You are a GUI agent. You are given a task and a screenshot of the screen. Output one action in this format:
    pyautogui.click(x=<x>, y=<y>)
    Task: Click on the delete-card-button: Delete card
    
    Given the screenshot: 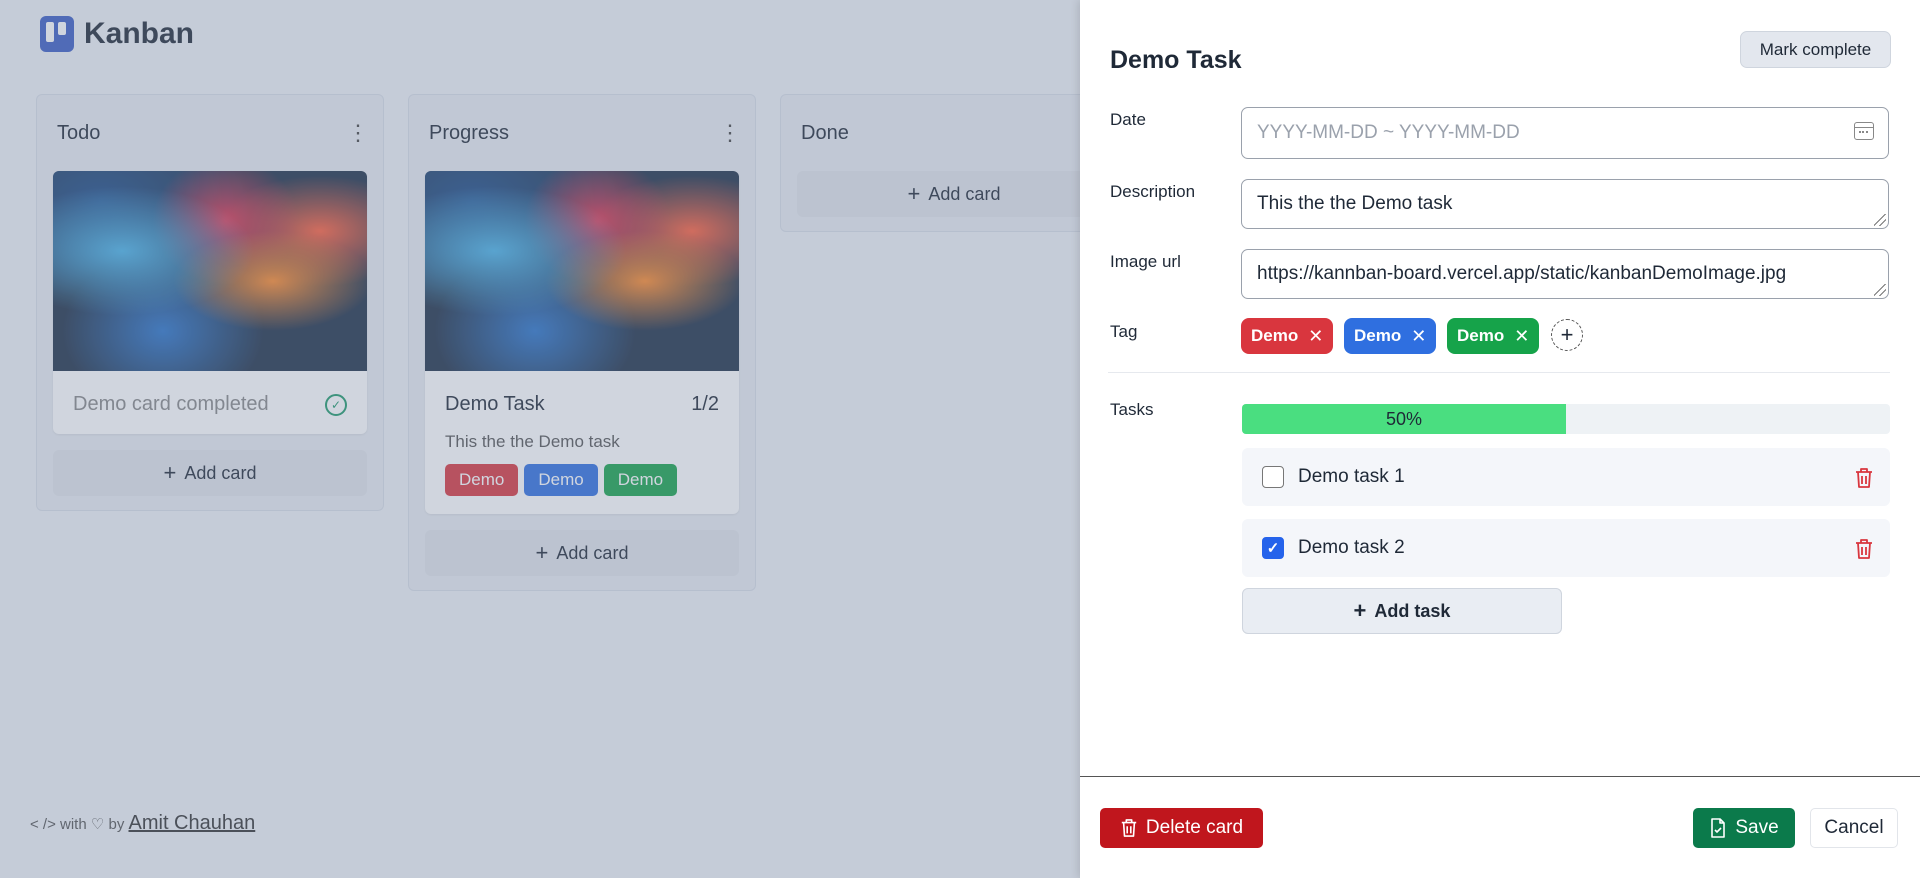 What is the action you would take?
    pyautogui.click(x=1181, y=828)
    